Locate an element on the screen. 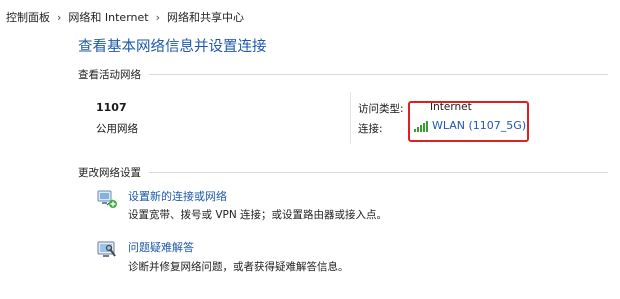 The image size is (620, 299). connection-label: 连接: is located at coordinates (370, 129).